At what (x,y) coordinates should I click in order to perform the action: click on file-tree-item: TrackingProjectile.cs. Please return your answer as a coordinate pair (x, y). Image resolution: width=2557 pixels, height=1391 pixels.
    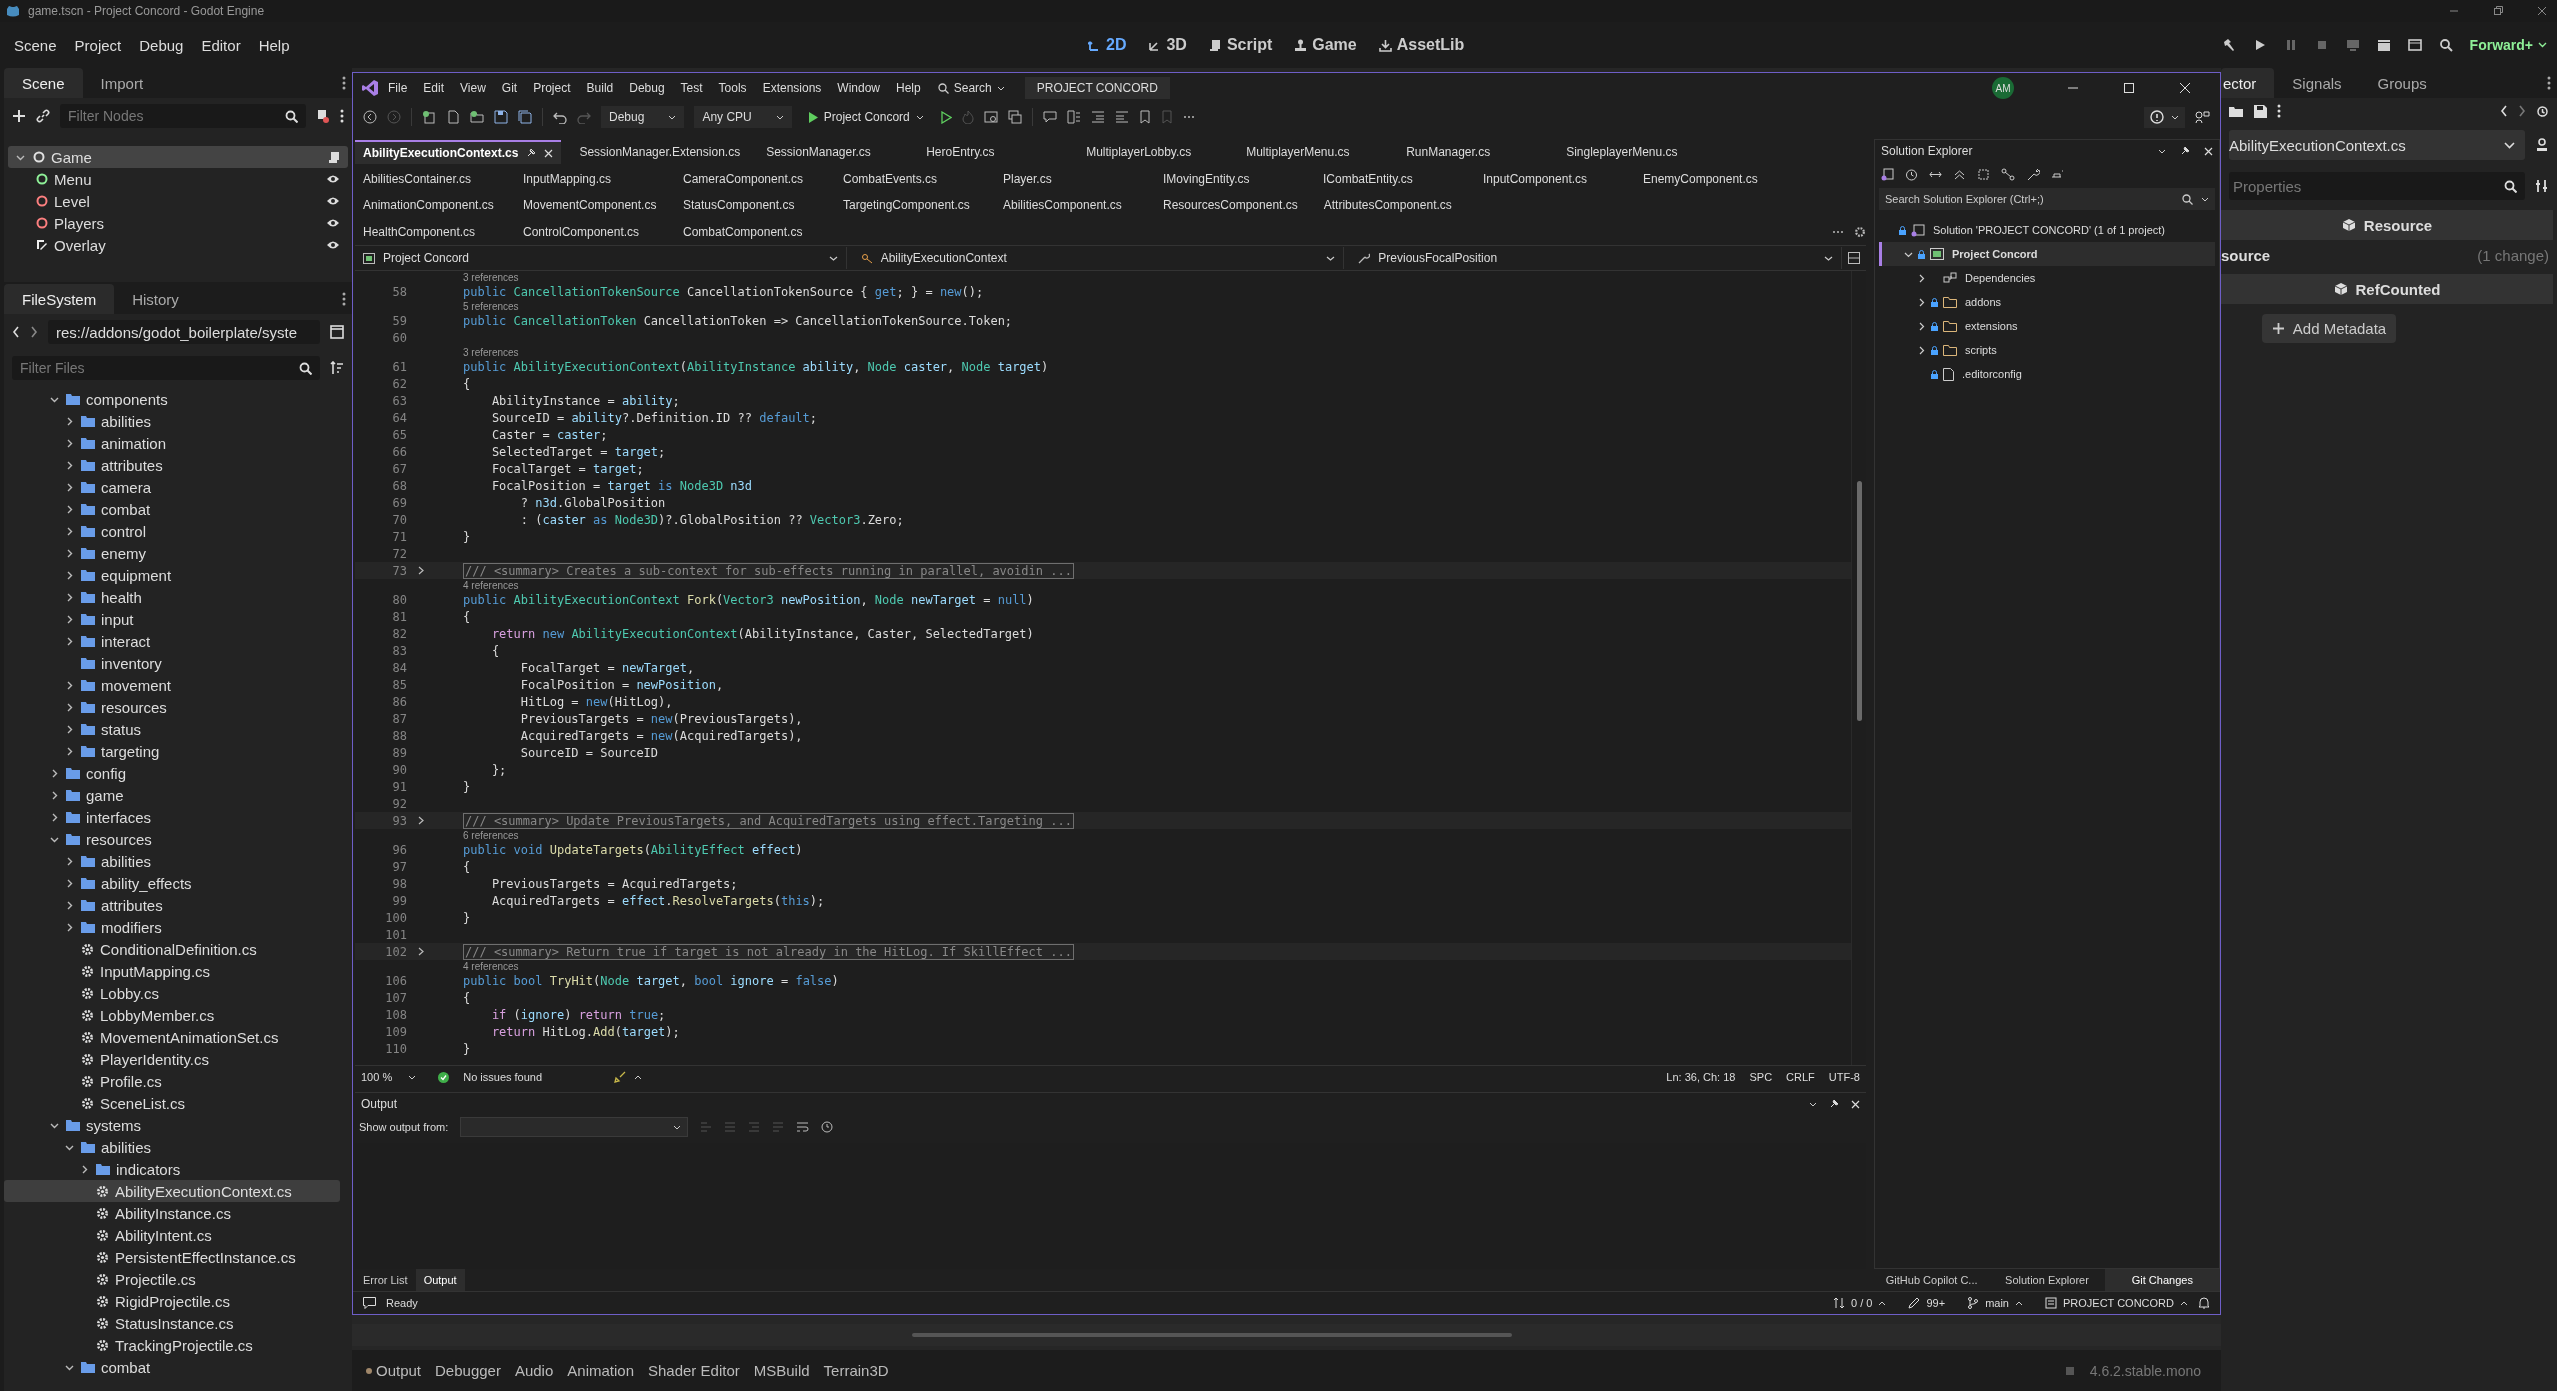
    Looking at the image, I should click on (172, 1345).